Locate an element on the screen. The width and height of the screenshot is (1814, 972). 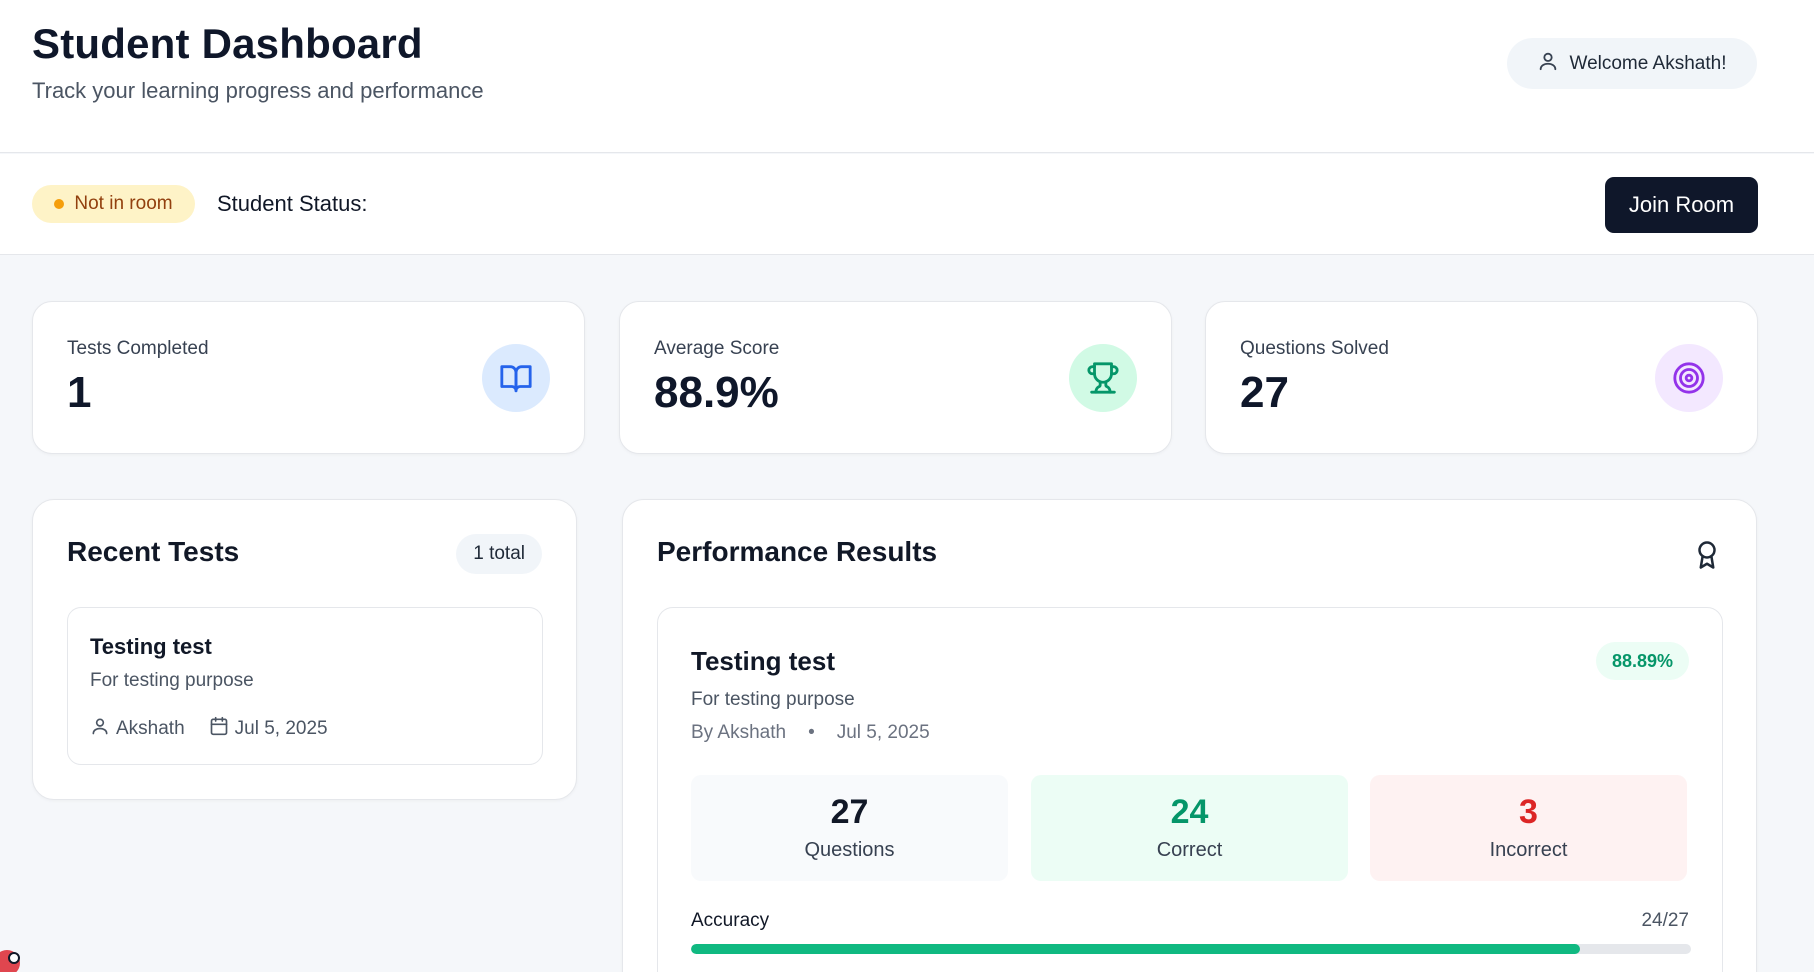
welcome-text: Welcome Akshath! is located at coordinates (1648, 63).